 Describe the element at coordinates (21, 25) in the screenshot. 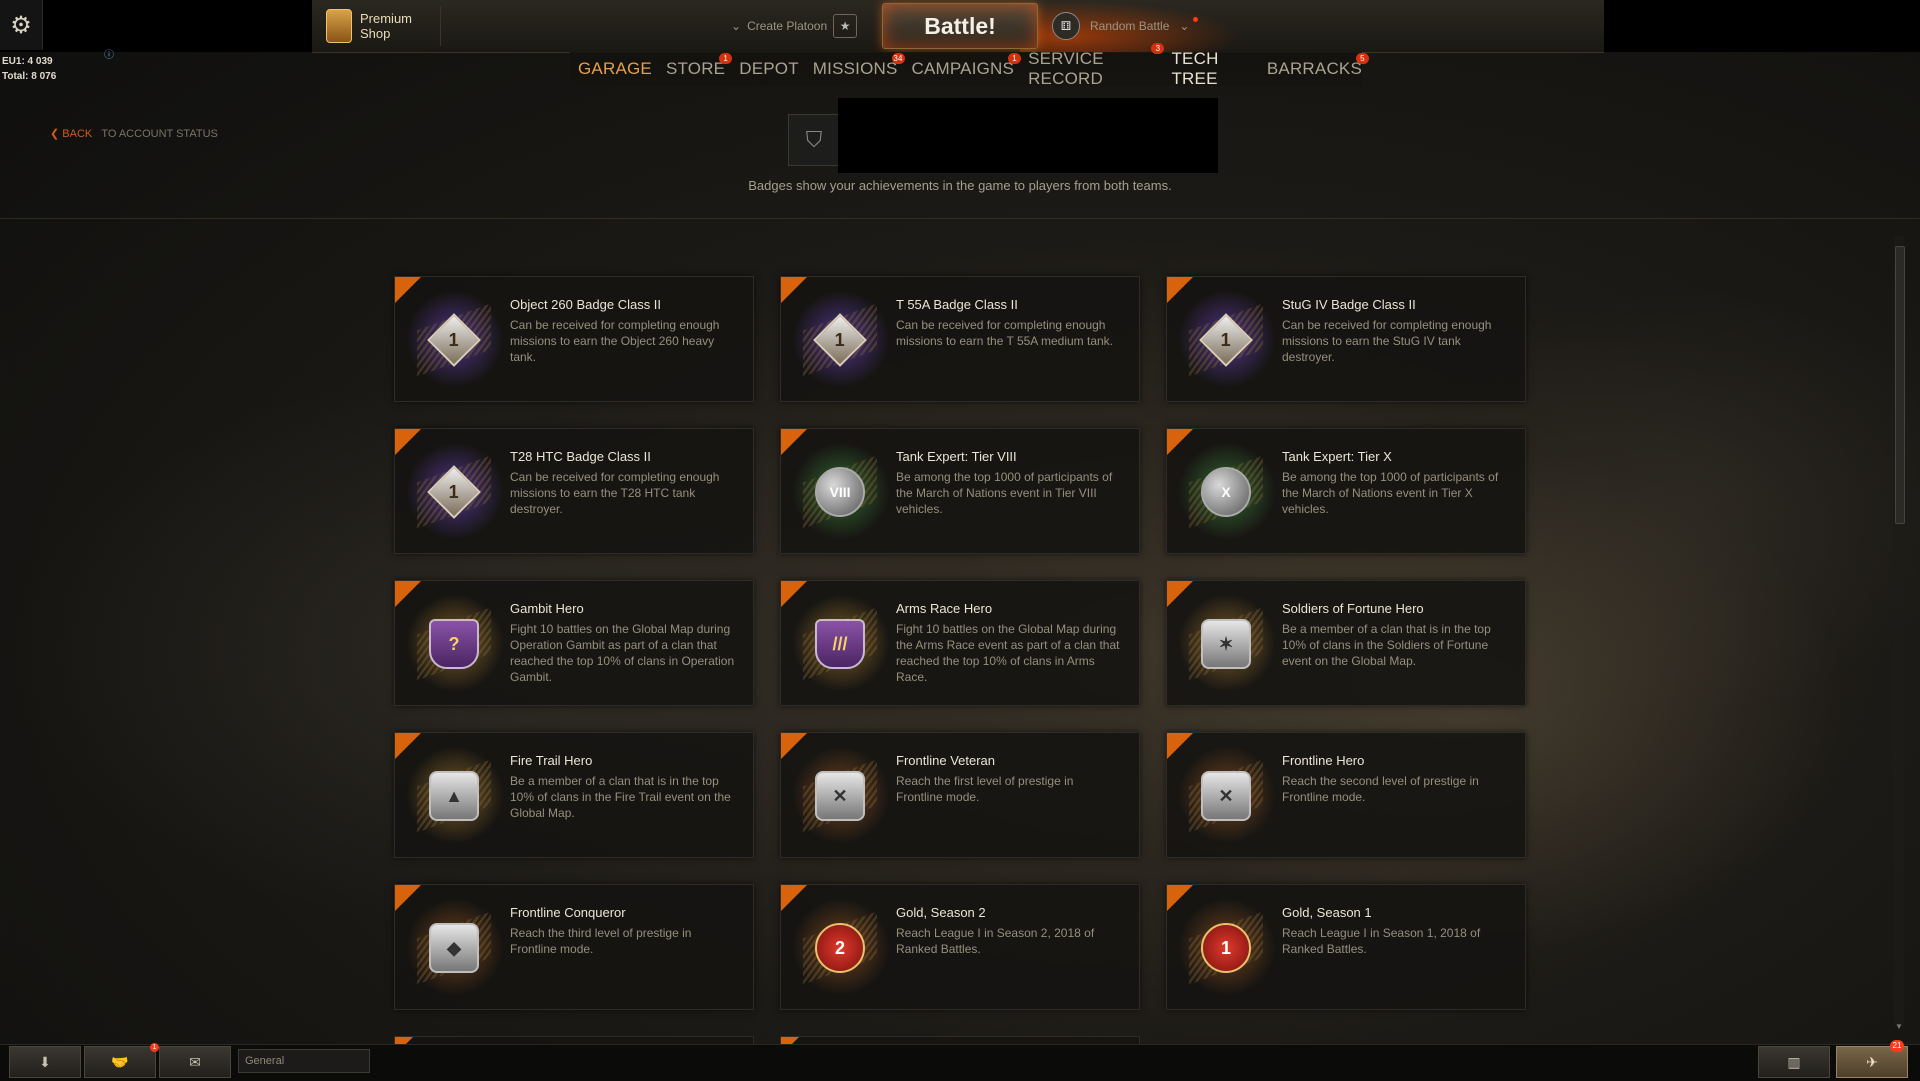

I see `gear-icon: ⚙` at that location.